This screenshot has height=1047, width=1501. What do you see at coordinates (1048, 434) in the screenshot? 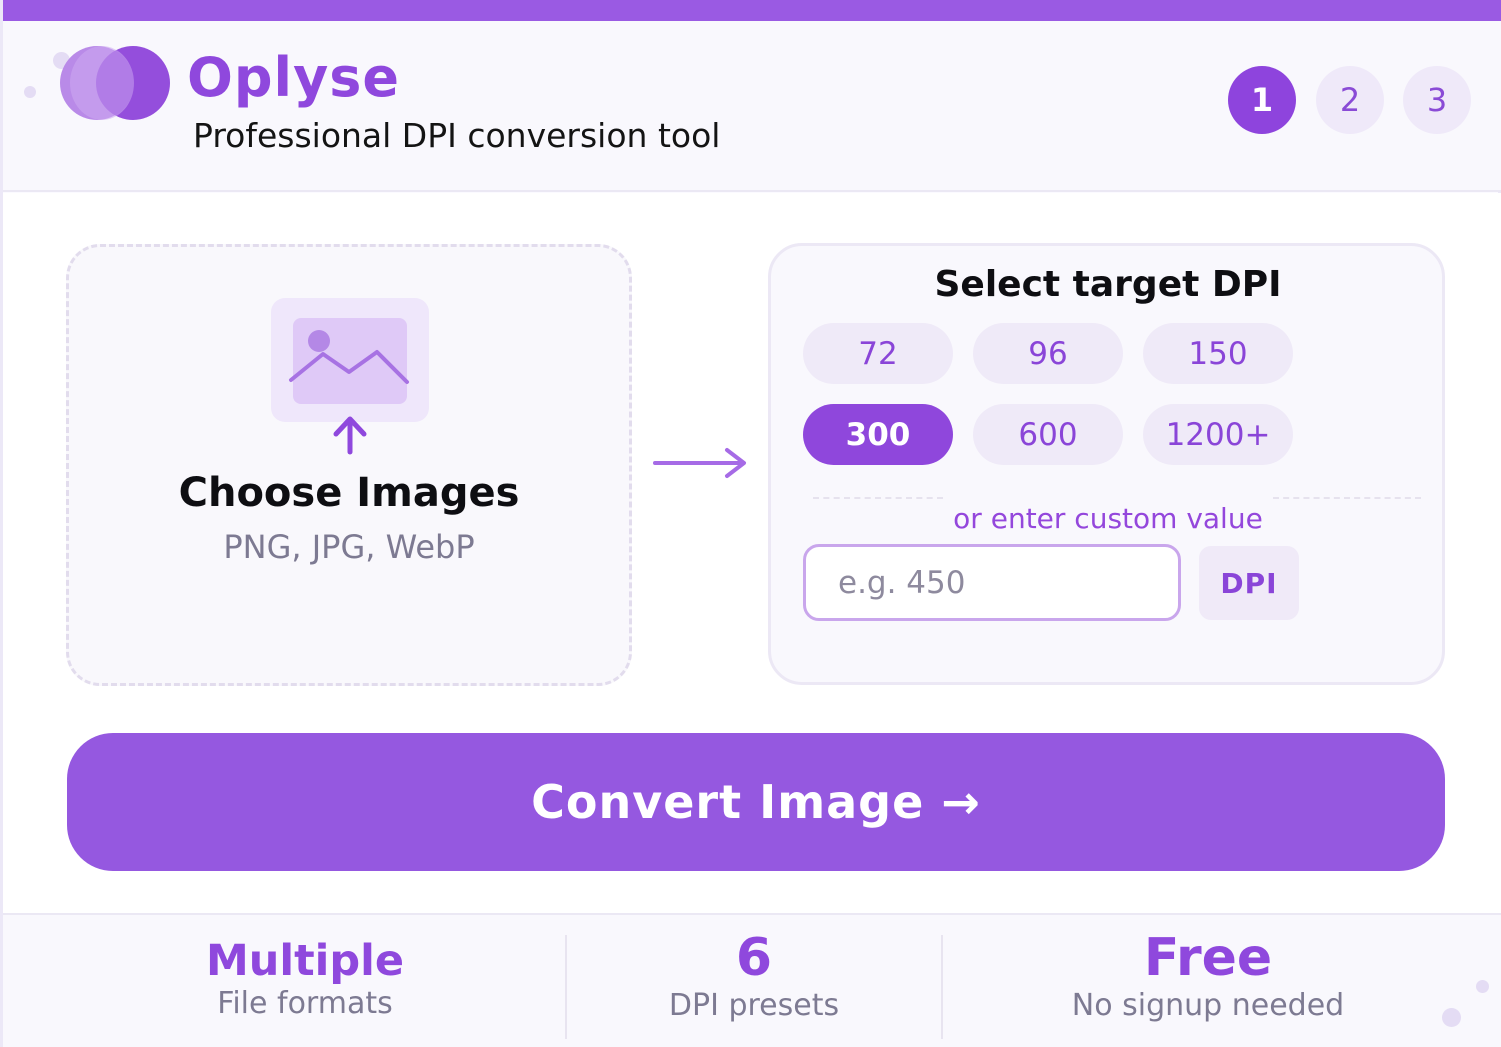
I see `preset-600: 600` at bounding box center [1048, 434].